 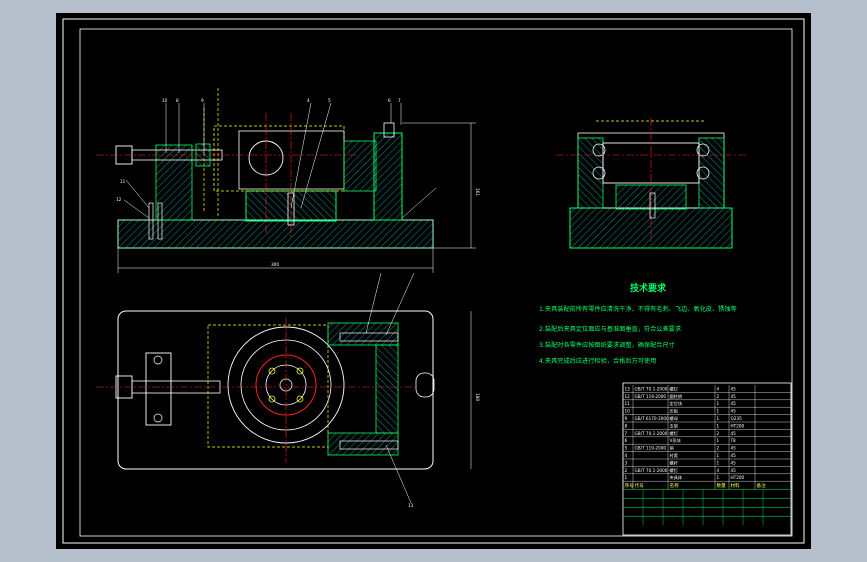 I want to click on bom-header-cell: 名称, so click(x=675, y=485).